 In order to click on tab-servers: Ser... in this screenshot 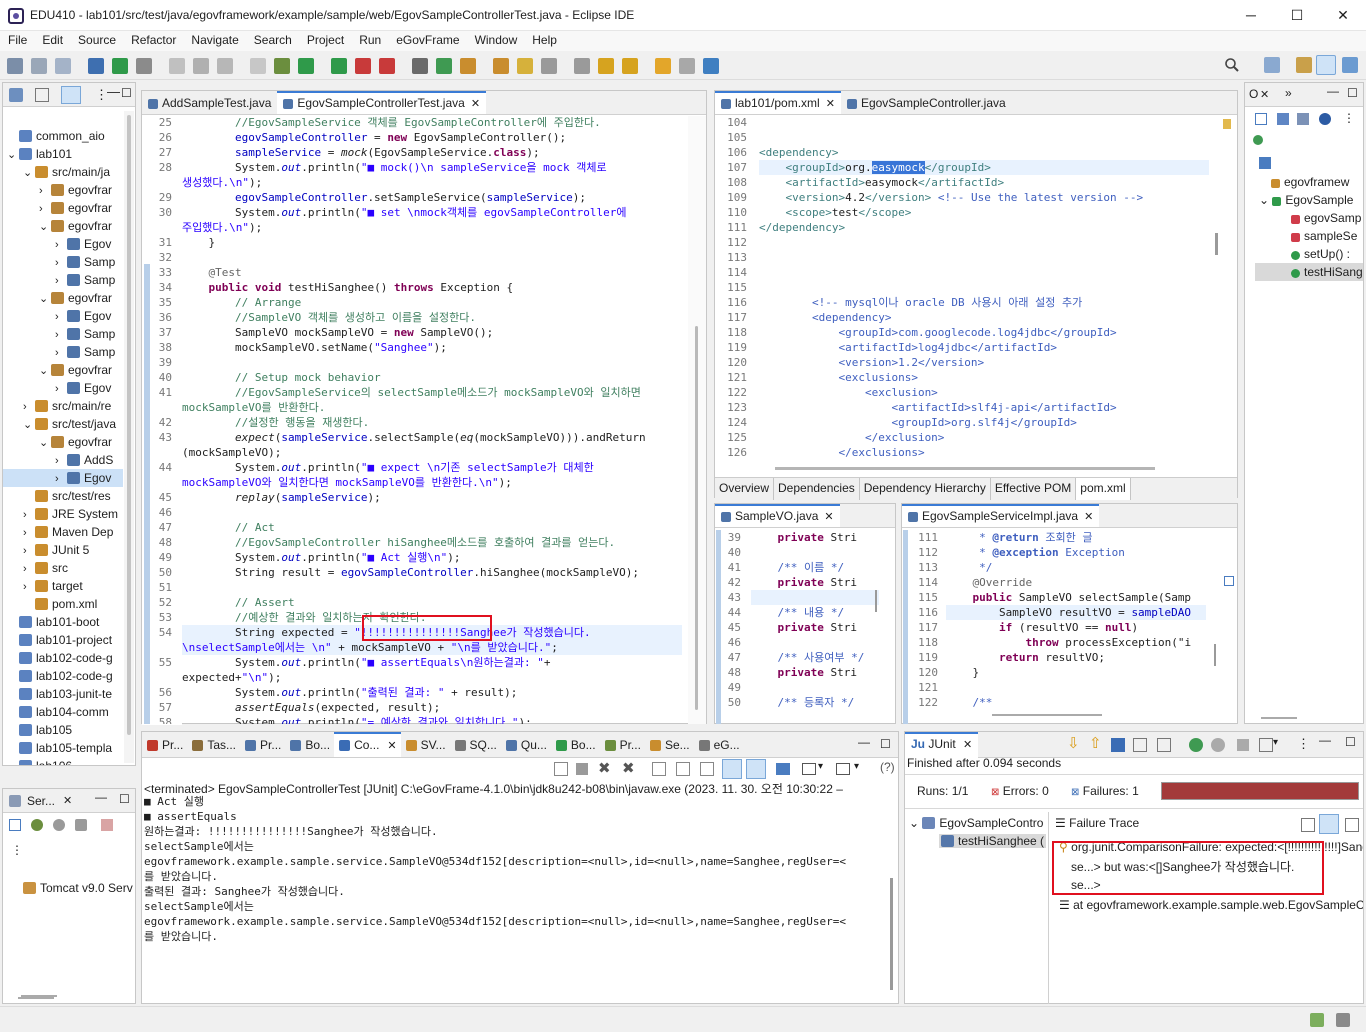, I will do `click(41, 801)`.